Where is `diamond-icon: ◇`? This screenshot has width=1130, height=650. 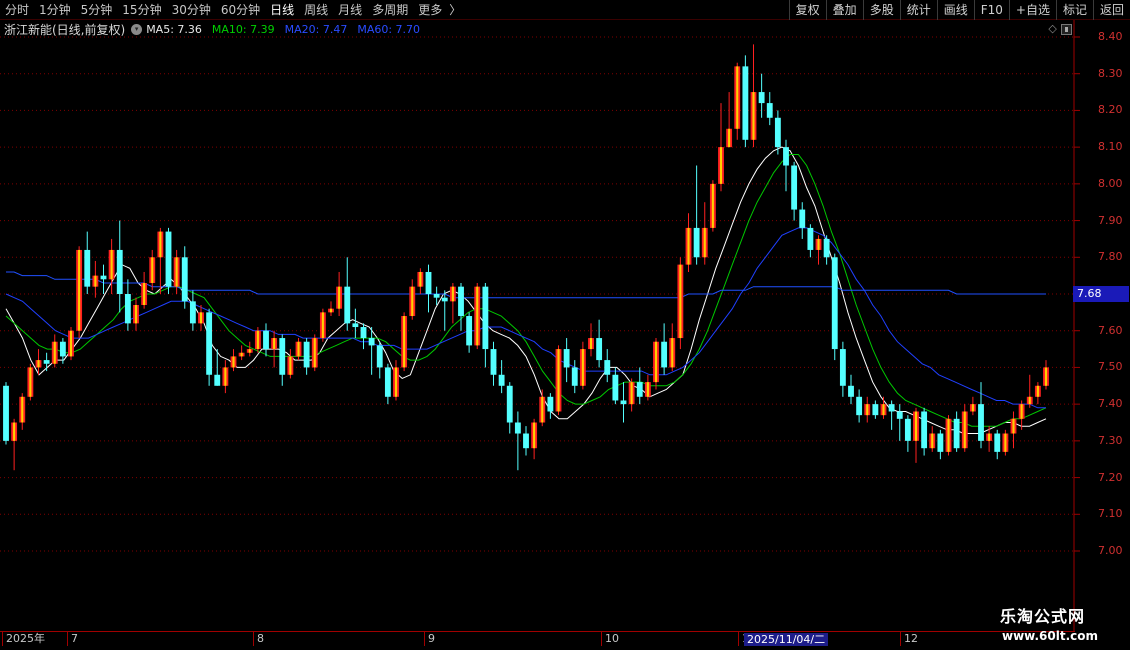
diamond-icon: ◇ is located at coordinates (1052, 28).